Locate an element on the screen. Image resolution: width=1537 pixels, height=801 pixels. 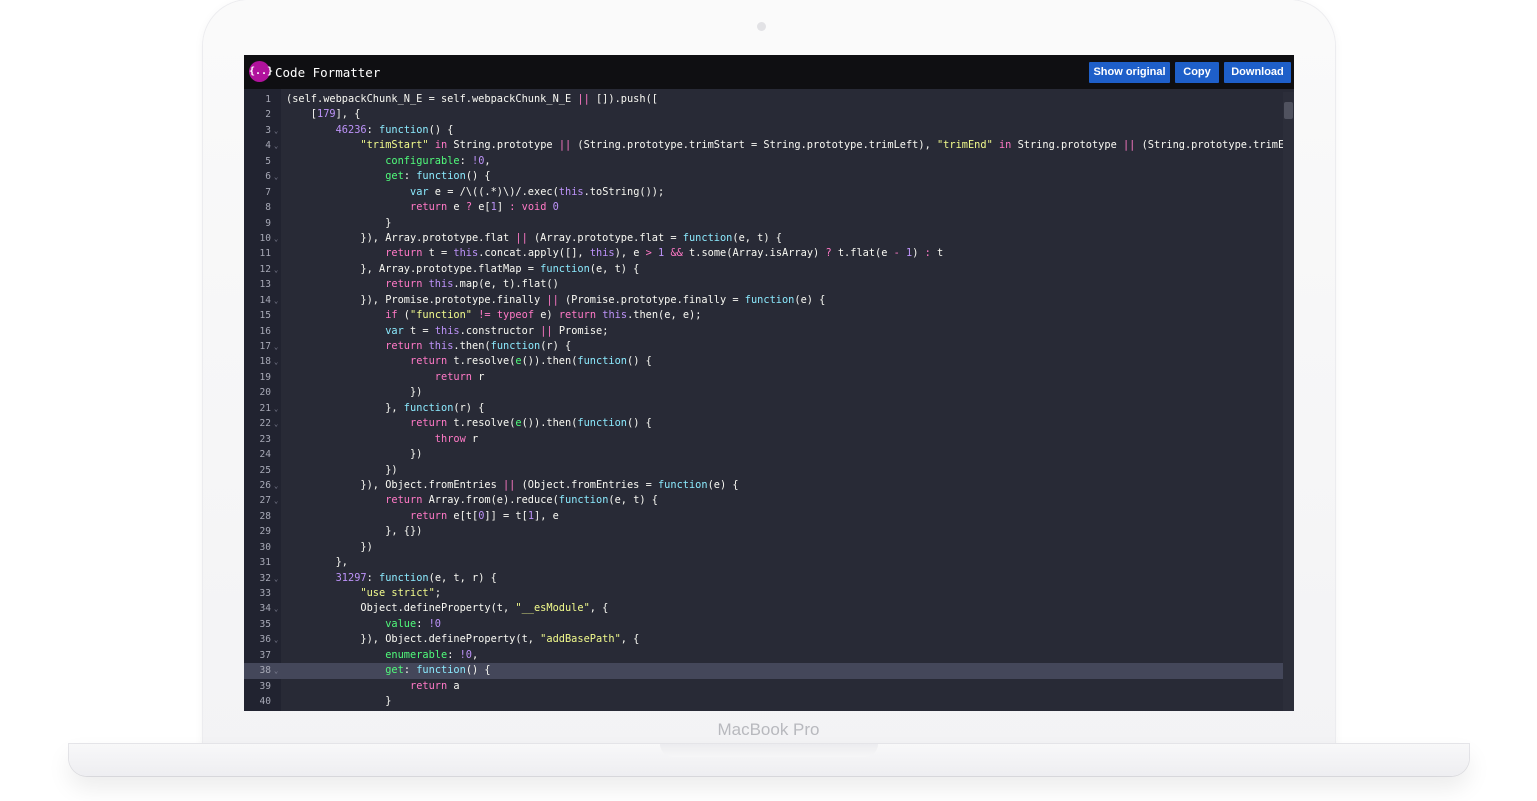
code-text: return this.then(function(r) { is located at coordinates (478, 346).